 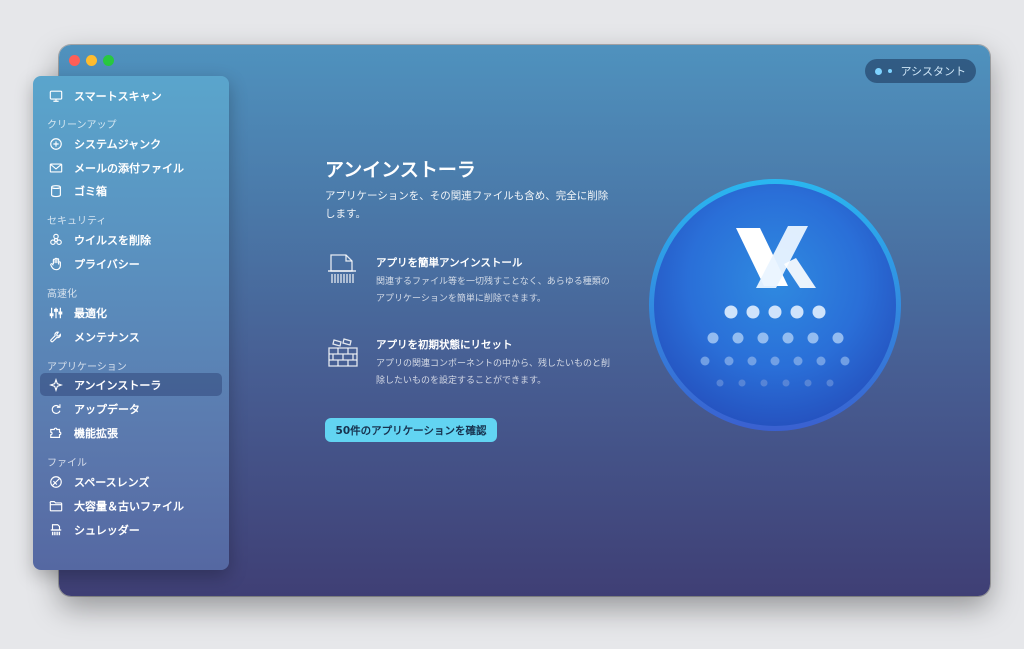 What do you see at coordinates (112, 482) in the screenshot?
I see `sidebar-item-label: スペースレンズ` at bounding box center [112, 482].